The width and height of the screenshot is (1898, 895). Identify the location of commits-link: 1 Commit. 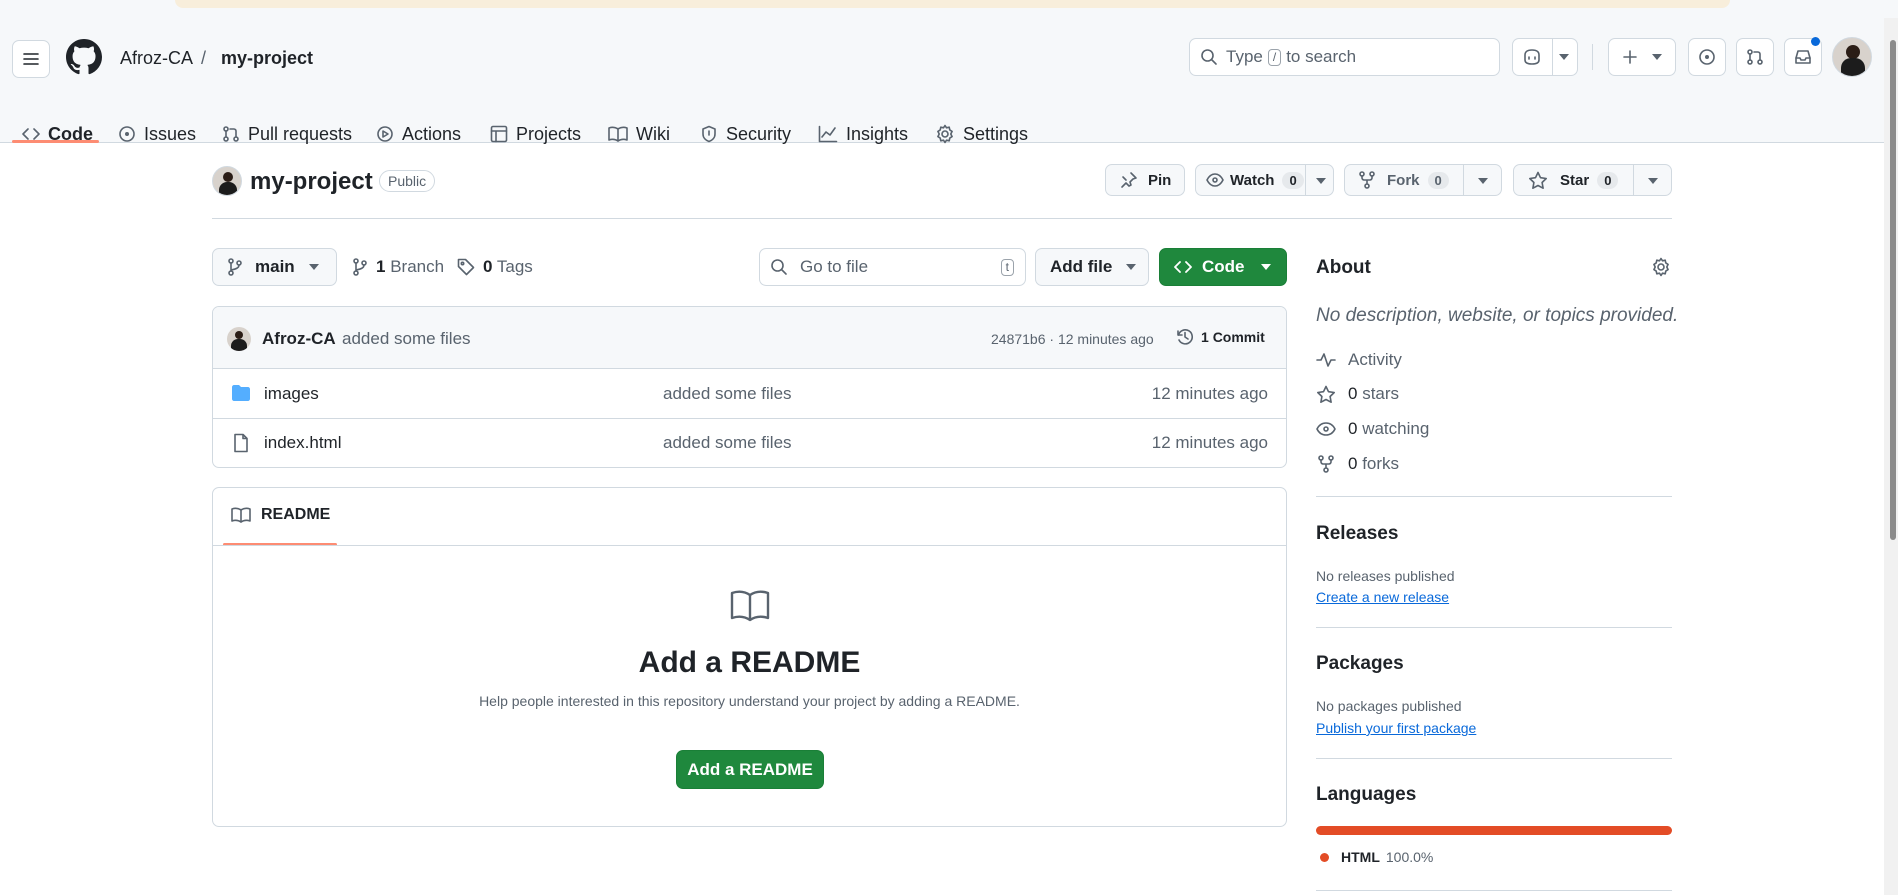
(1220, 337).